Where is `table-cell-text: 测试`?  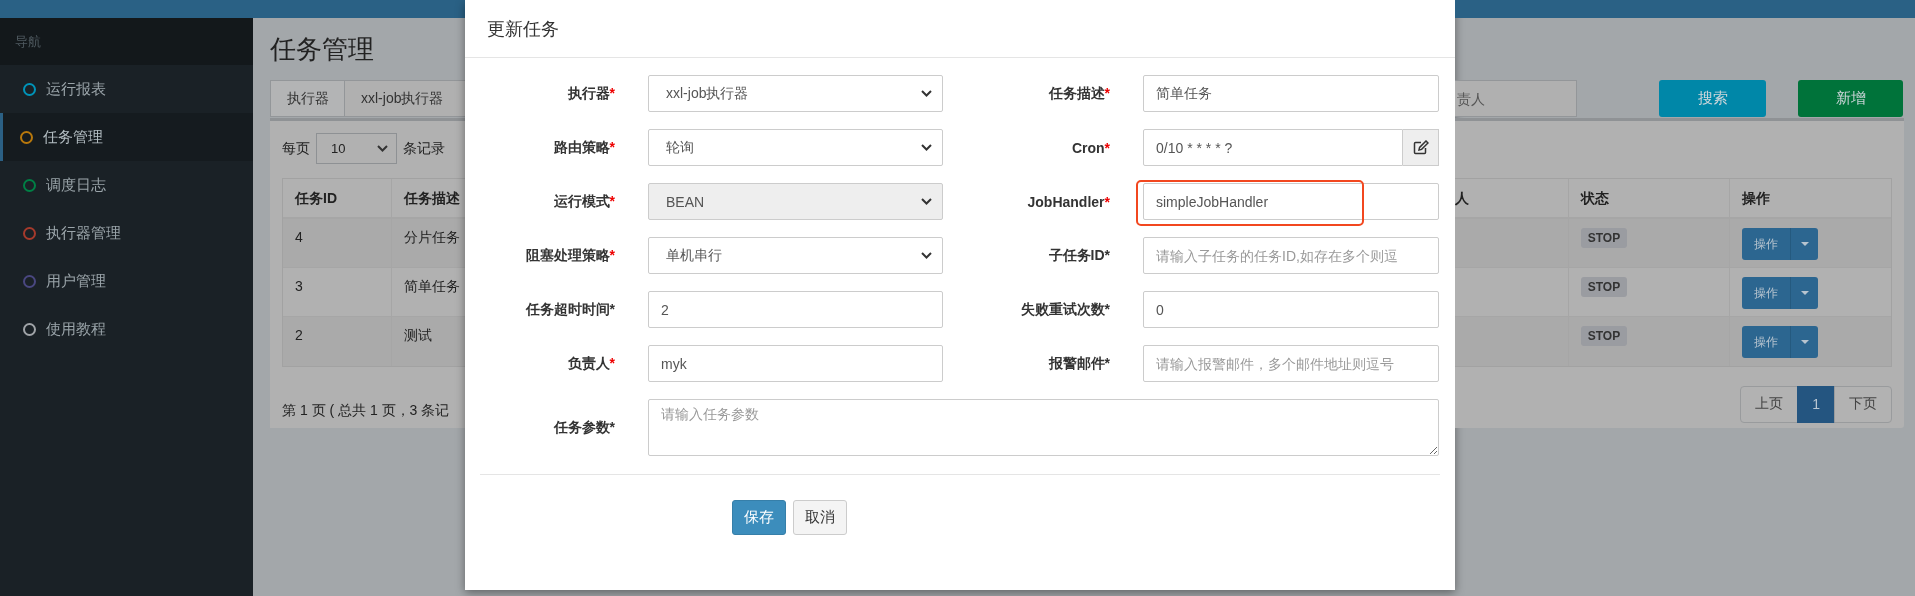 table-cell-text: 测试 is located at coordinates (418, 335).